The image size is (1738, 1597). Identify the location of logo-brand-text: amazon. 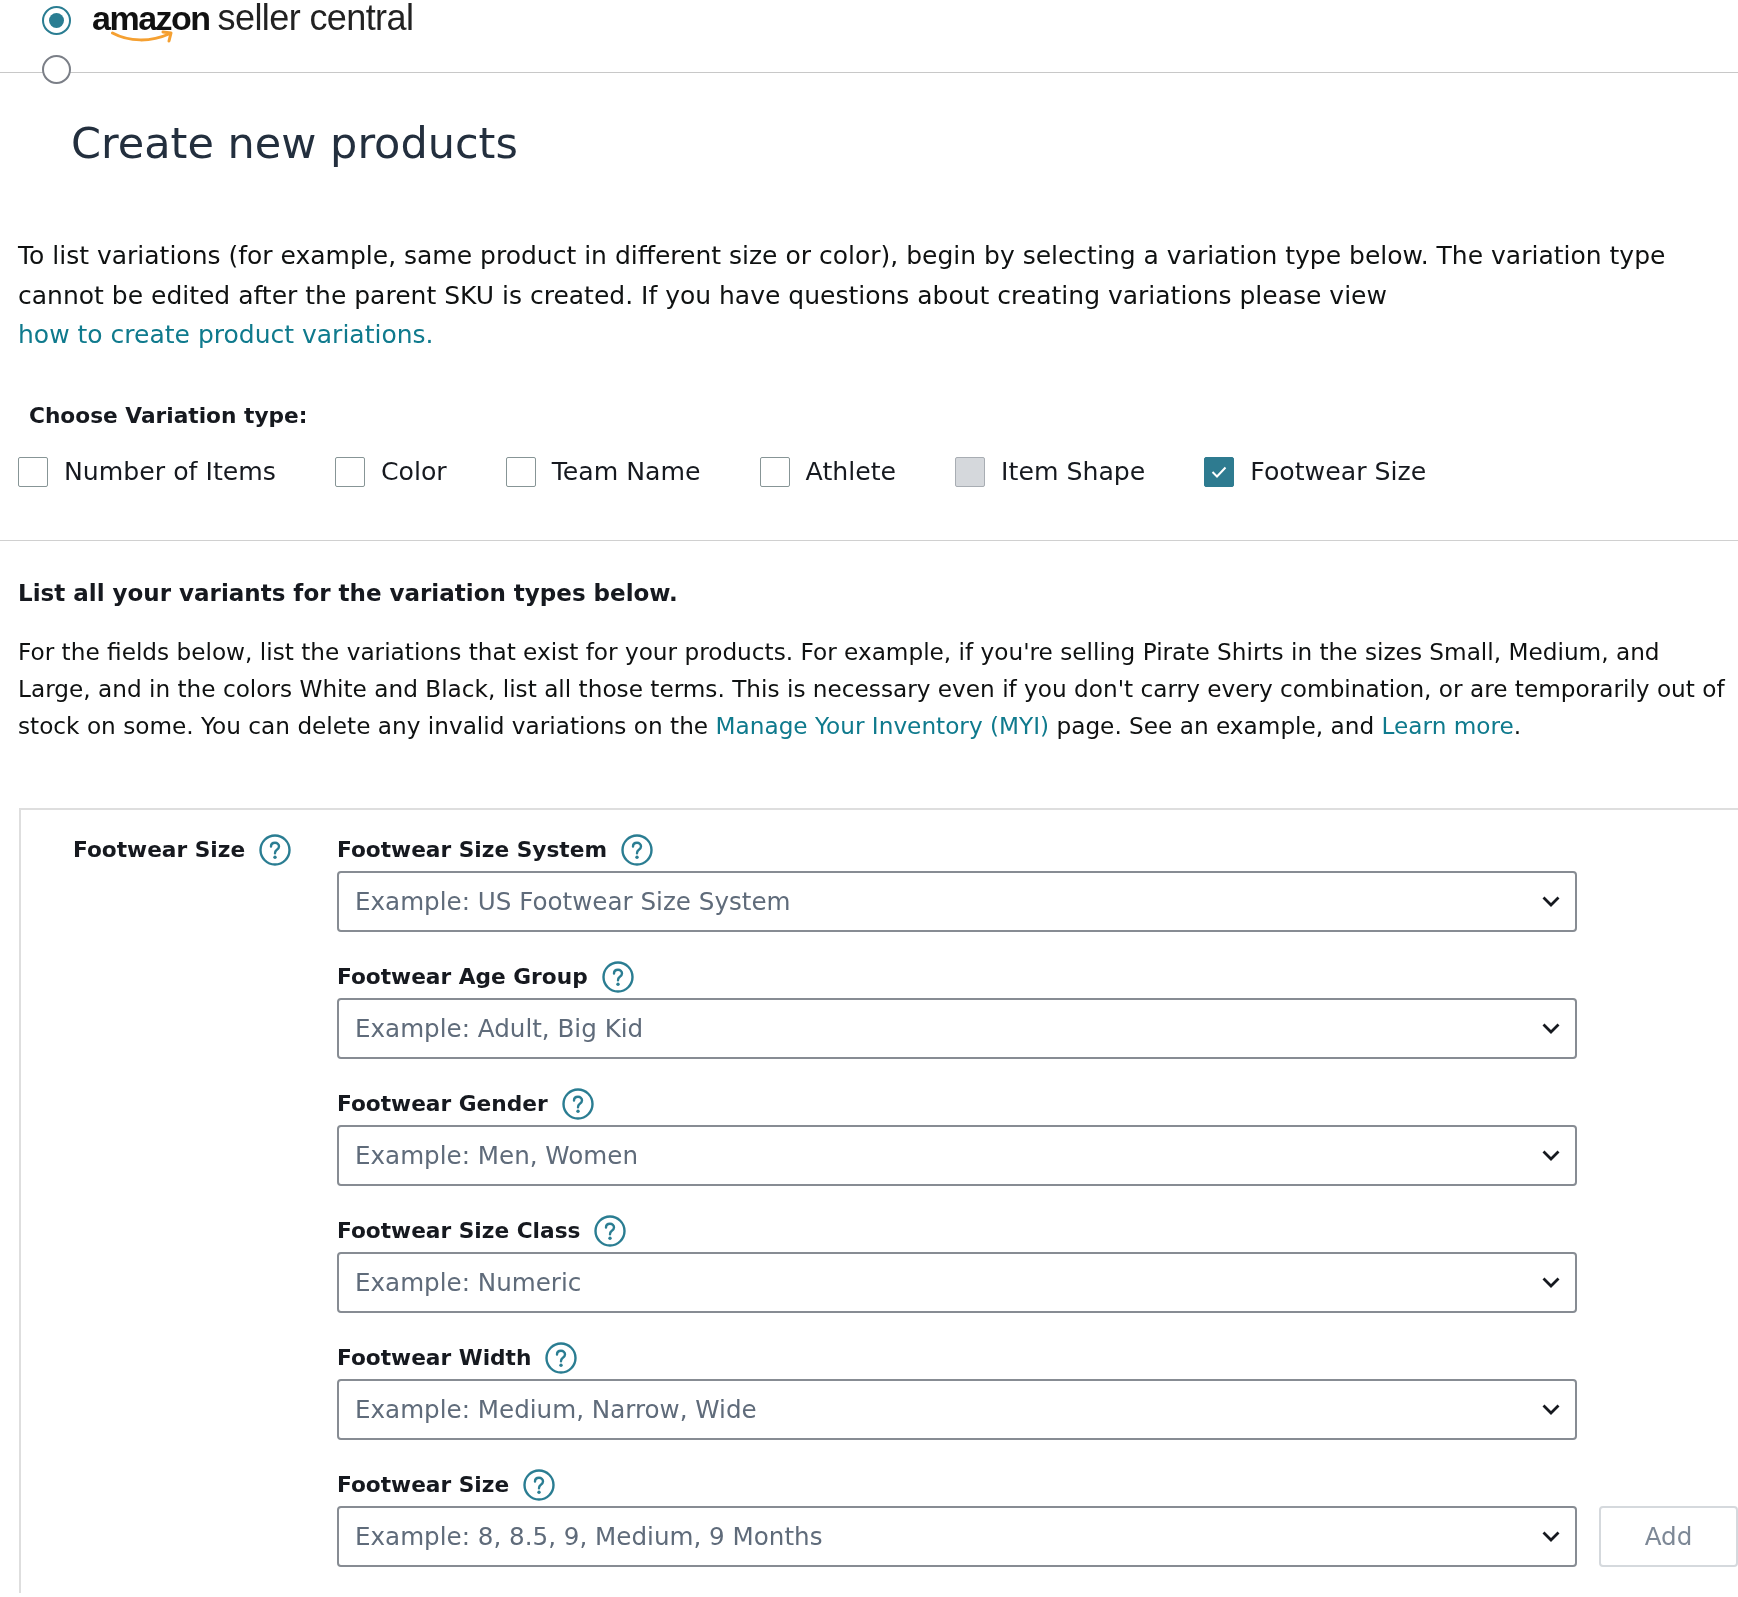
(151, 18).